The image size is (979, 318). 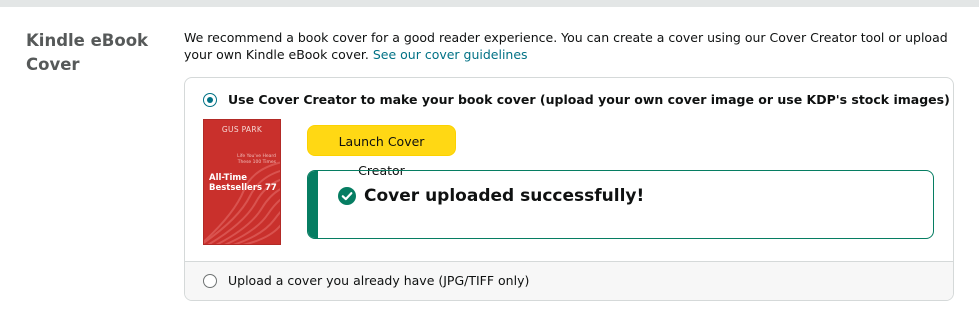 I want to click on alert-stripe, so click(x=313, y=204).